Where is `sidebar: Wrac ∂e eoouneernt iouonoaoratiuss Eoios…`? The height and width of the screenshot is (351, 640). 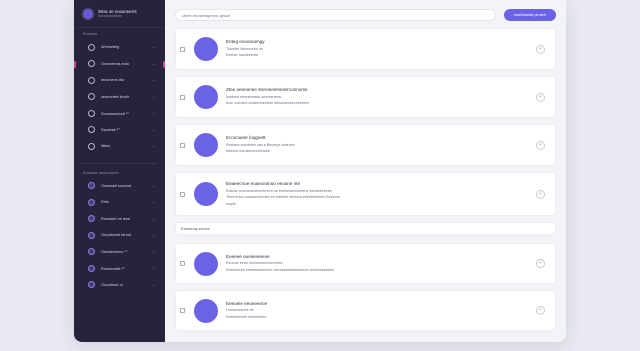 sidebar: Wrac ∂e eoouneernt iouonoaoratiuss Eoios… is located at coordinates (119, 171).